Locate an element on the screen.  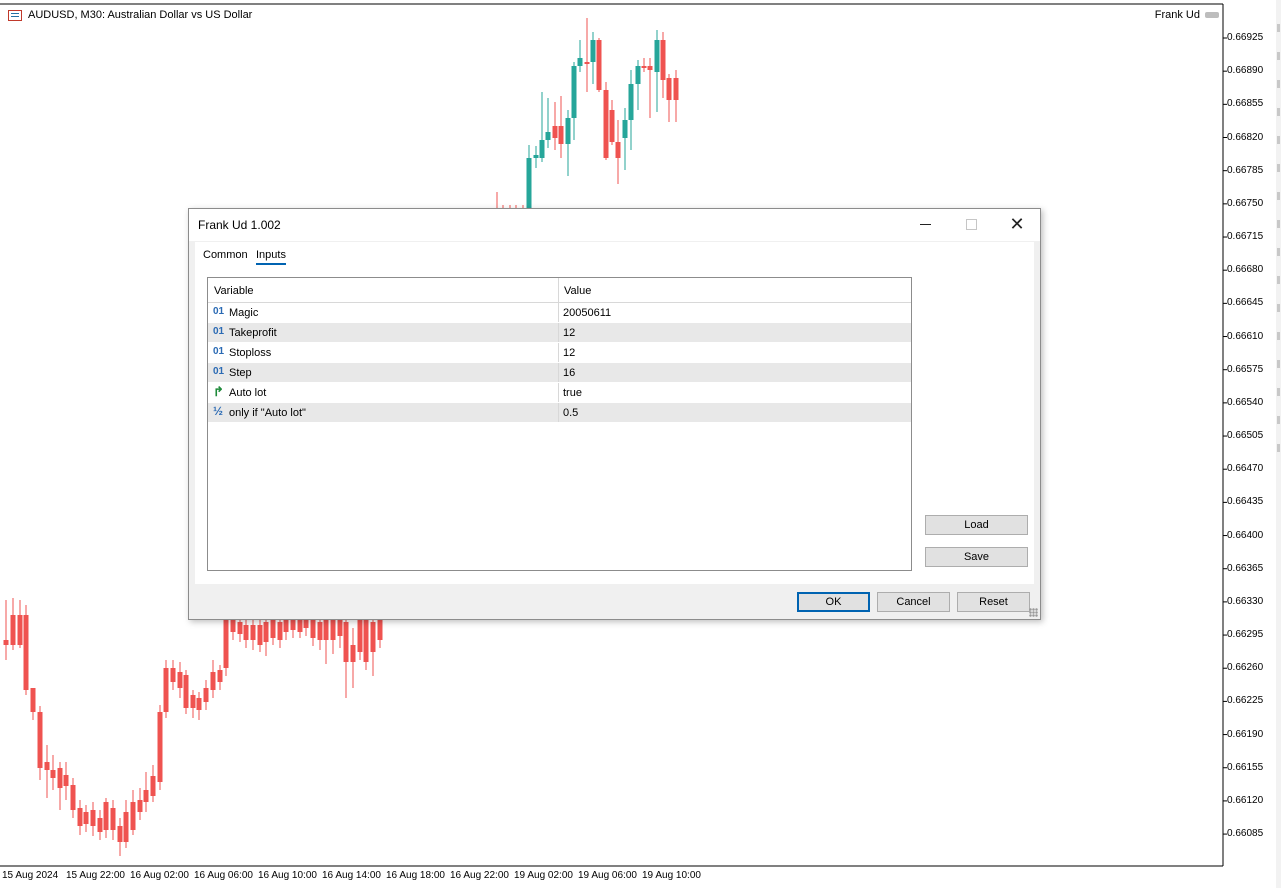
minimize-button is located at coordinates (925, 224).